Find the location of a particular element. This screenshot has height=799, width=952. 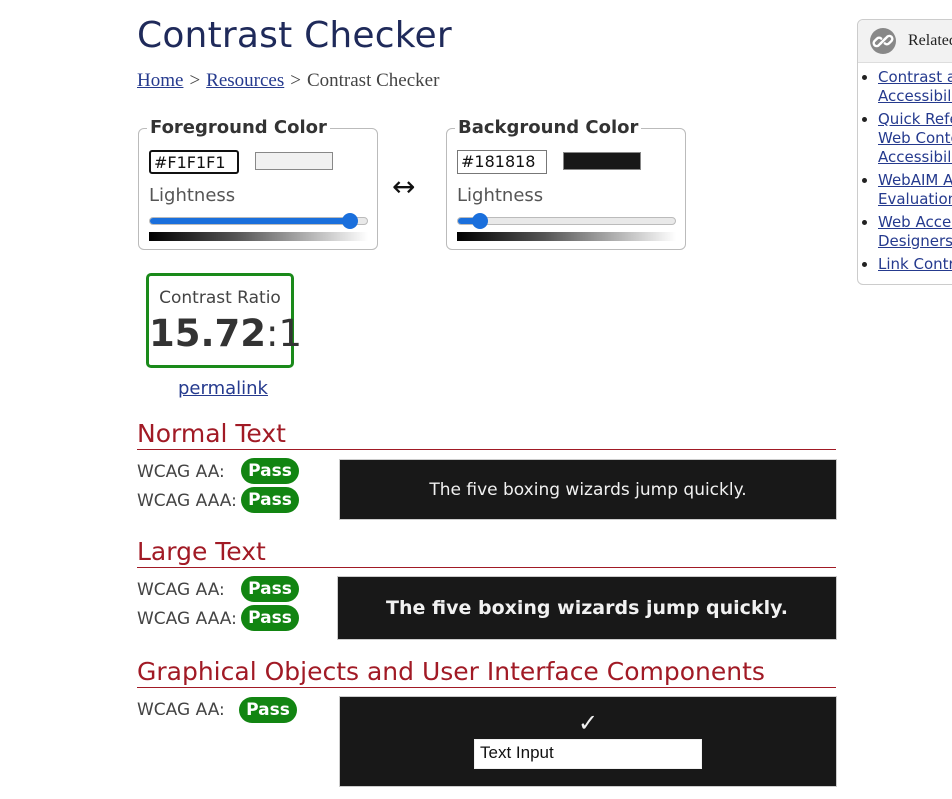

graphical-aa-label: WCAG AA: is located at coordinates (181, 710).